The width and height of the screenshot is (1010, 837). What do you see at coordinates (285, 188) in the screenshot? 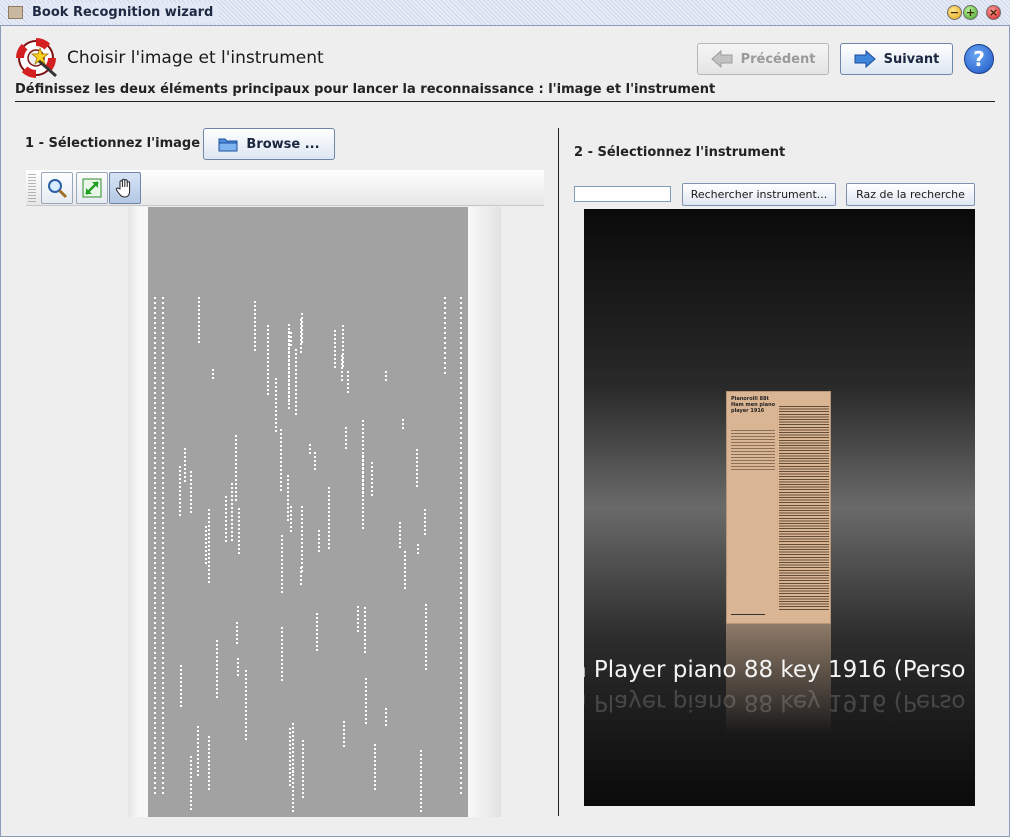
I see `image-toolbar` at bounding box center [285, 188].